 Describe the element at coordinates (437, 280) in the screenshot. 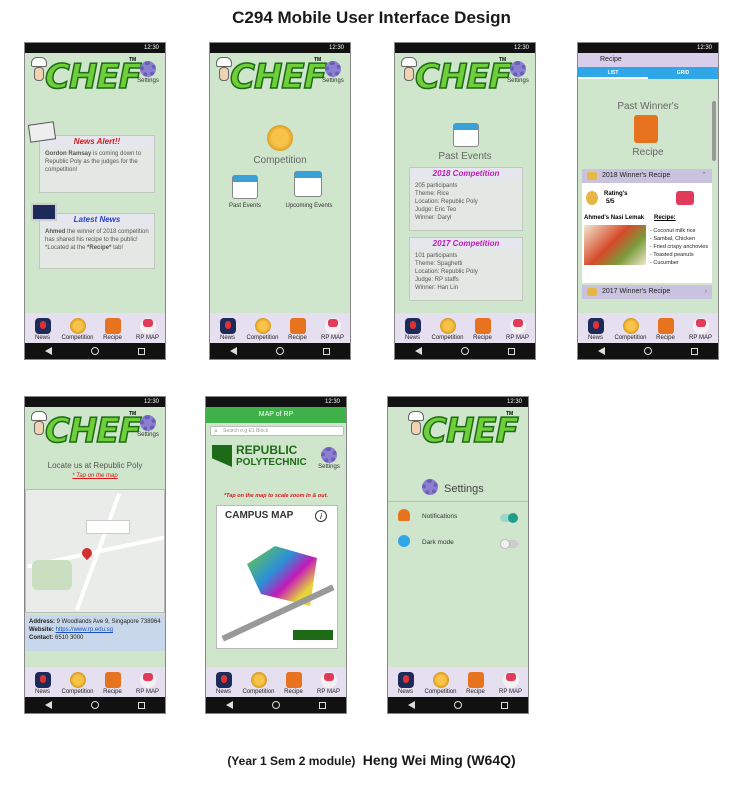

I see `c2017-line: Judge: RP staffs` at that location.